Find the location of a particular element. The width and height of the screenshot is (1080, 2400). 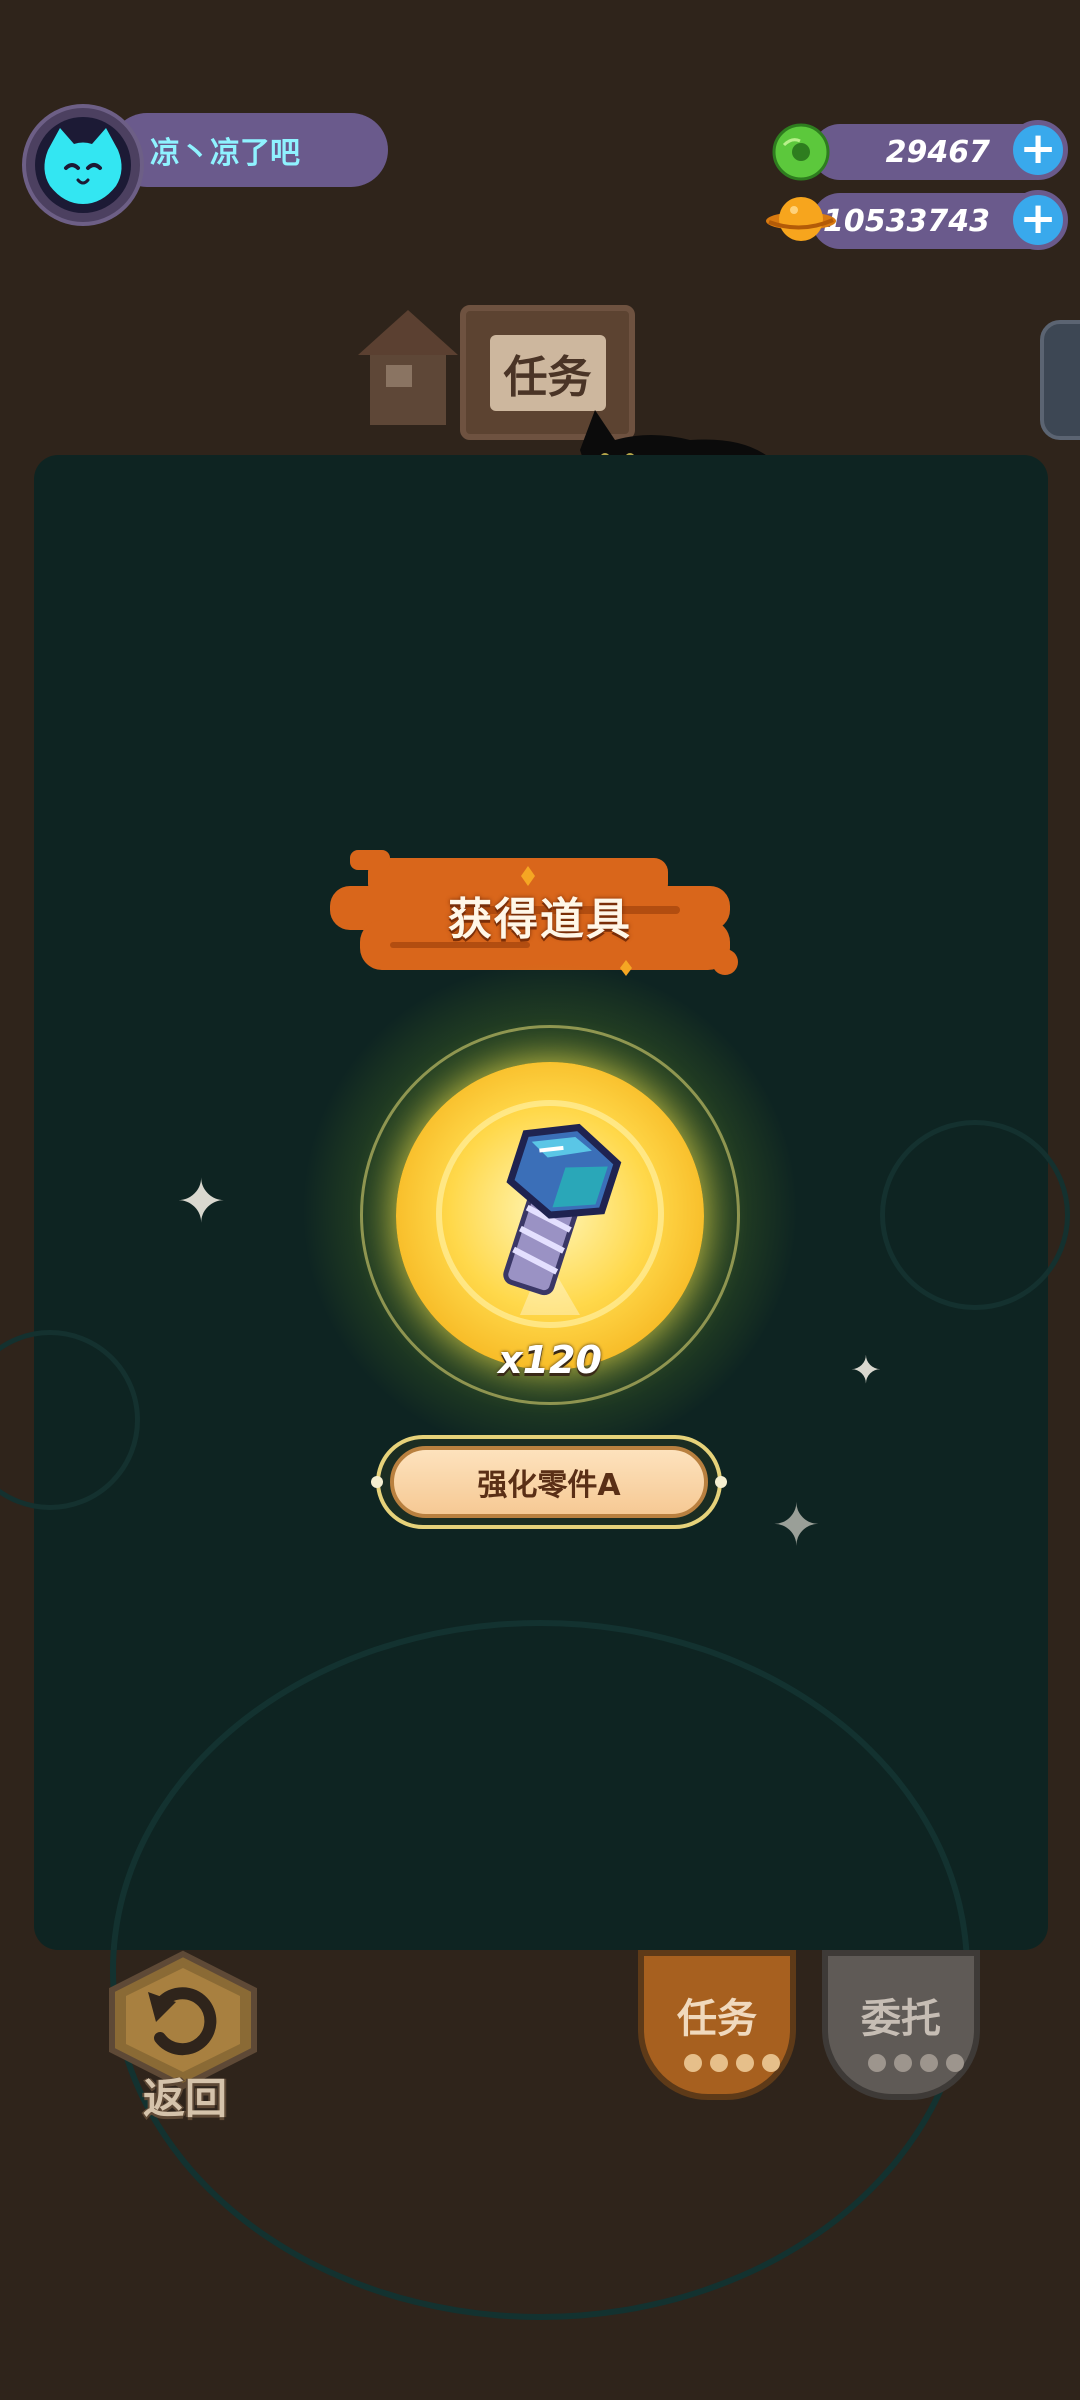

task-button-label: 任务 is located at coordinates (717, 2019).